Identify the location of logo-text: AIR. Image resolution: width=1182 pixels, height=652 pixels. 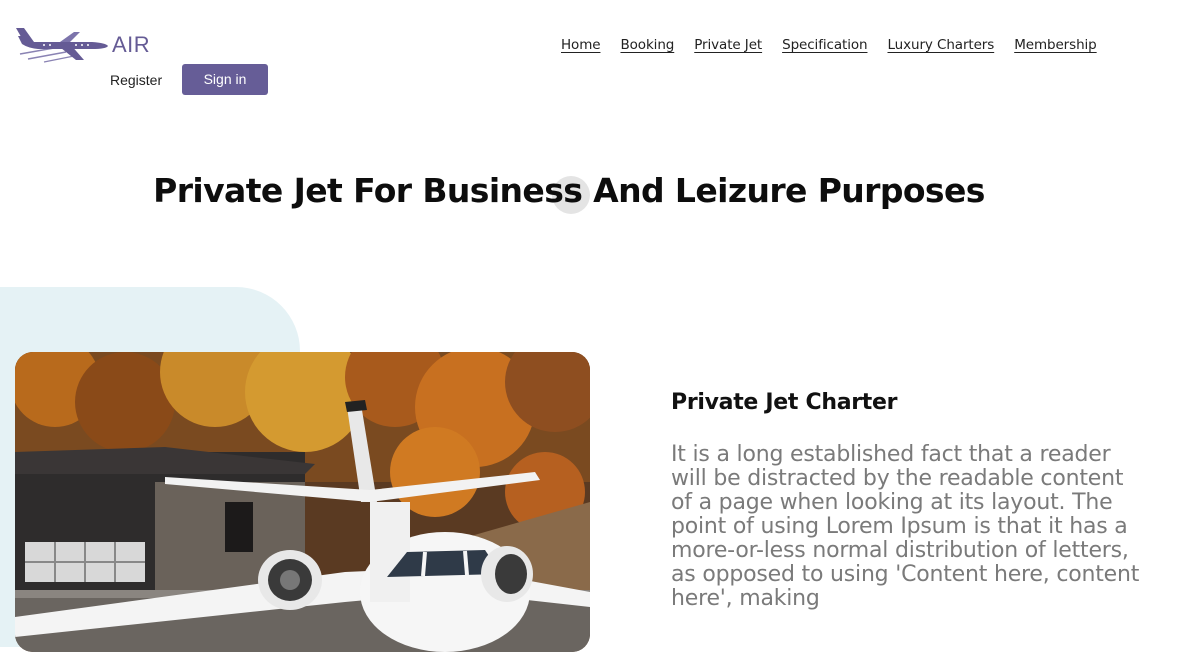
(131, 44).